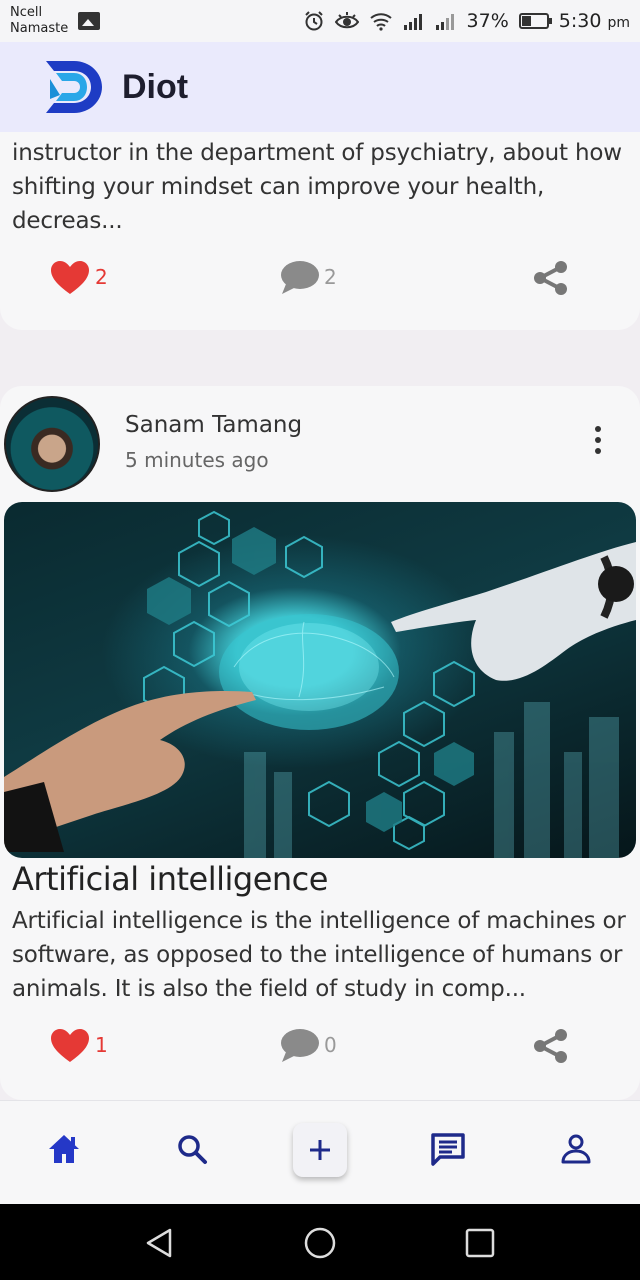 This screenshot has height=1280, width=640. Describe the element at coordinates (480, 1243) in the screenshot. I see `recent-apps-icon` at that location.